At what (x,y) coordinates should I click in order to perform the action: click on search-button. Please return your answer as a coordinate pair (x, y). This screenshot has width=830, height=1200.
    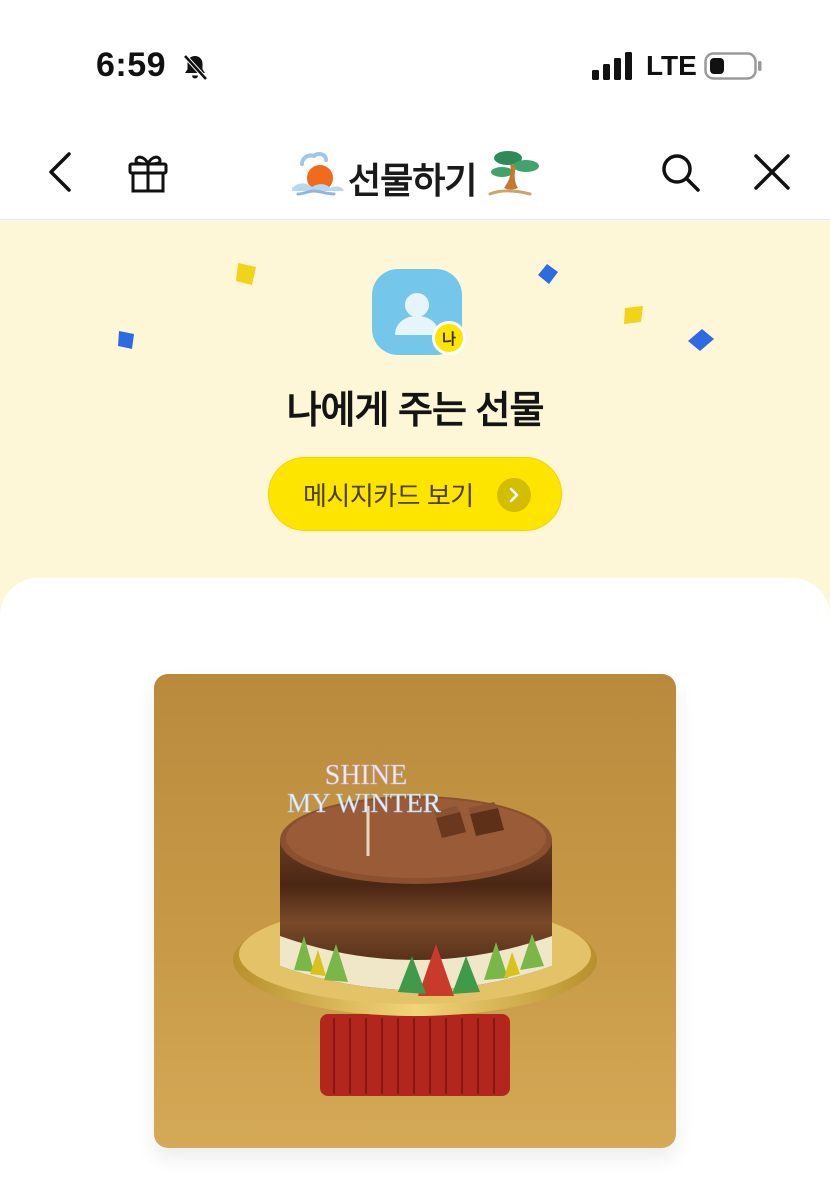
    Looking at the image, I should click on (680, 172).